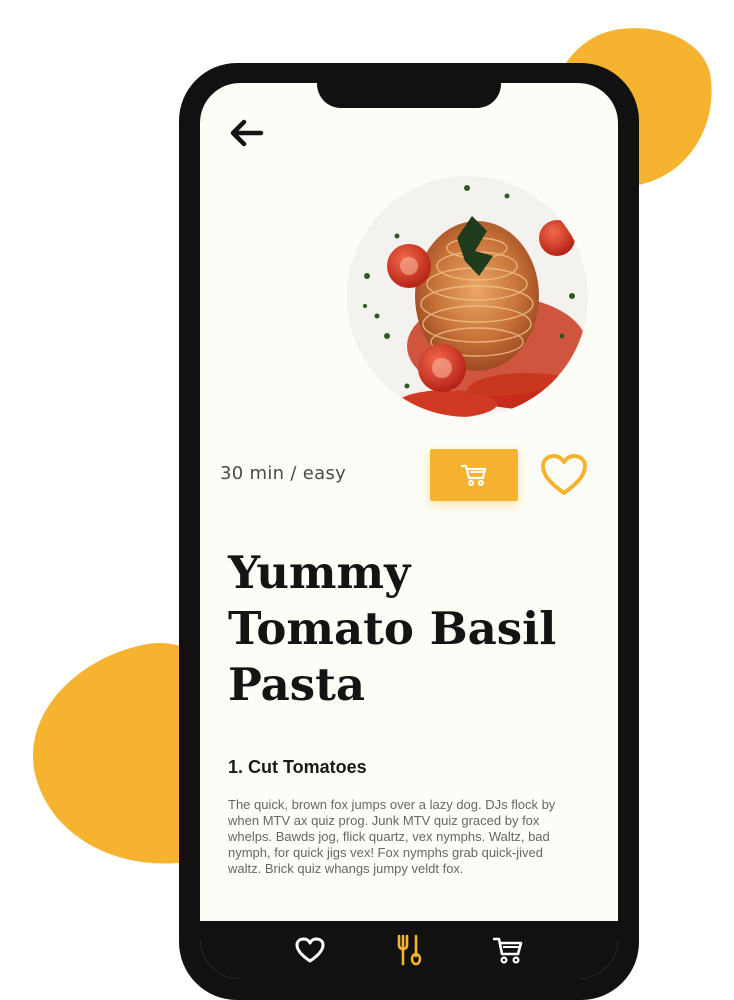  I want to click on recipe-title-line: Tomato Basil, so click(392, 628).